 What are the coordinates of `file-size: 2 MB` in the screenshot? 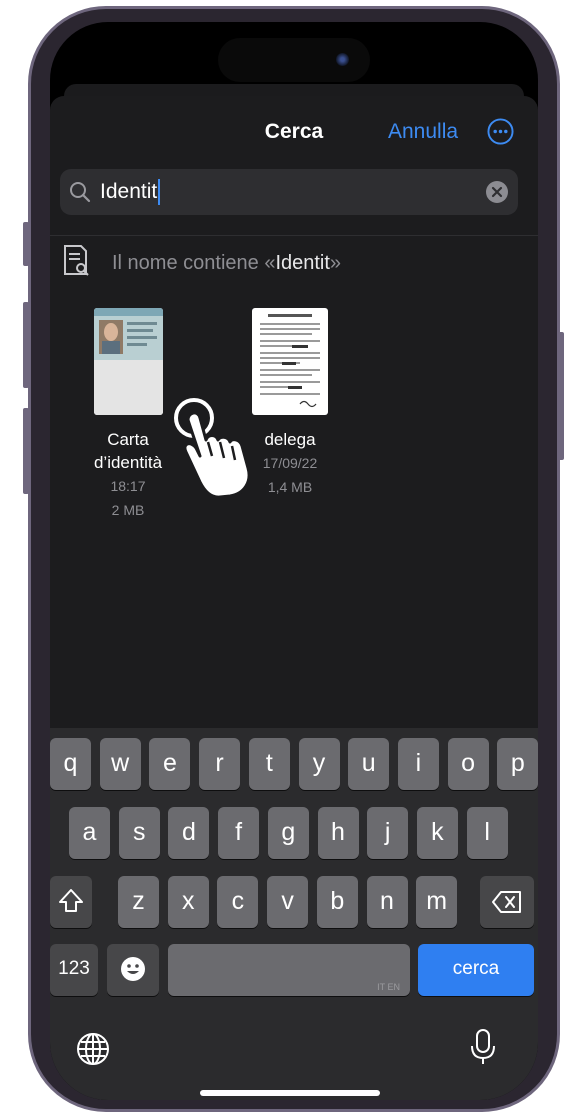 It's located at (128, 510).